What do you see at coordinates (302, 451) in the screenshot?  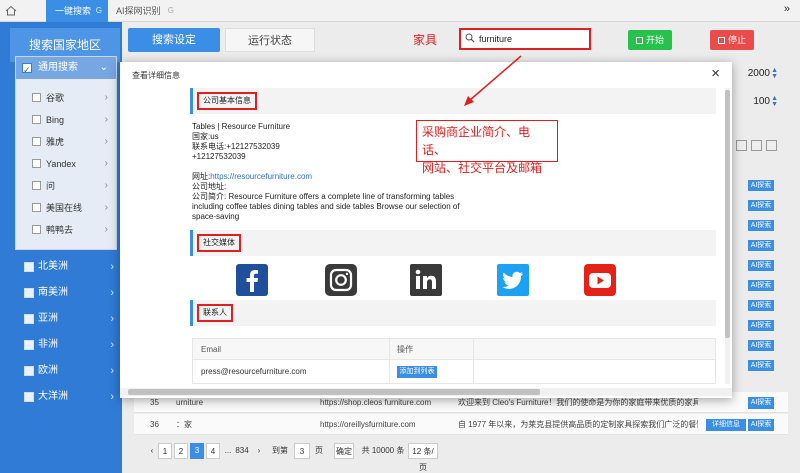 I see `goto-page-input: 3` at bounding box center [302, 451].